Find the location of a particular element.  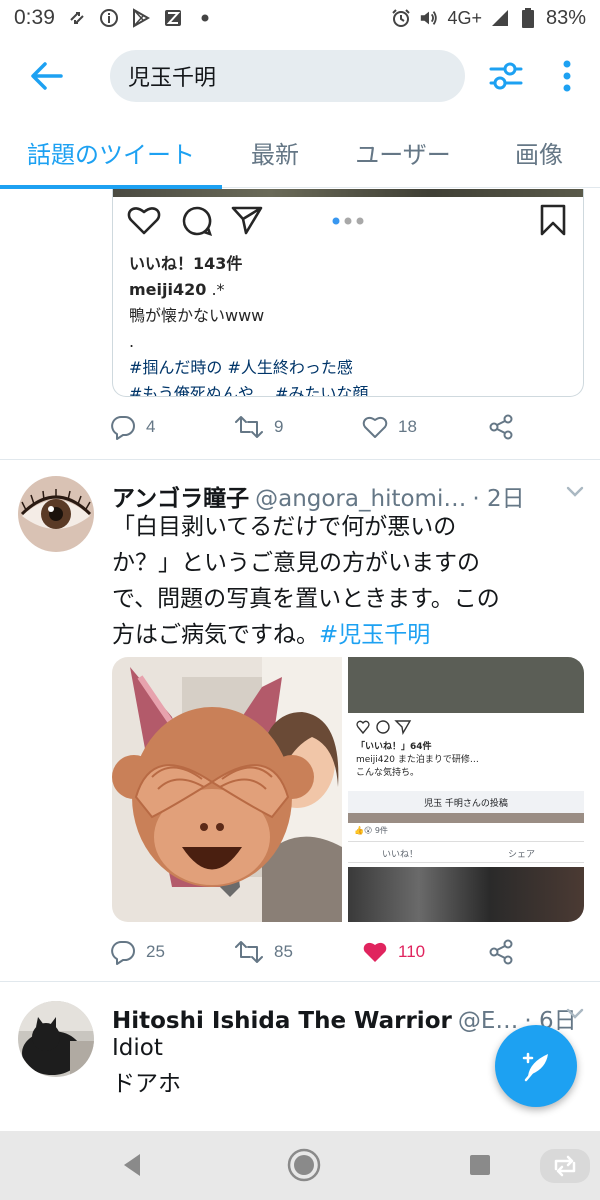

carousel-dots-icon is located at coordinates (348, 221).